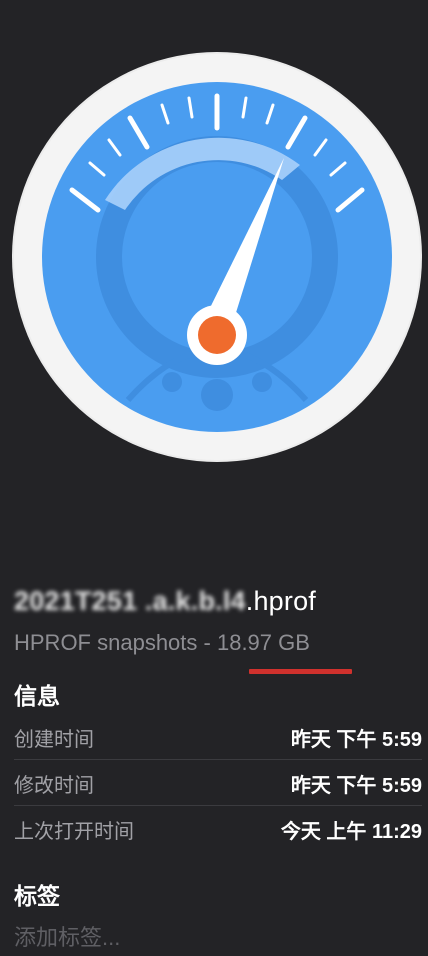 The height and width of the screenshot is (956, 428). I want to click on last-opened-label: 上次打开时间, so click(74, 831).